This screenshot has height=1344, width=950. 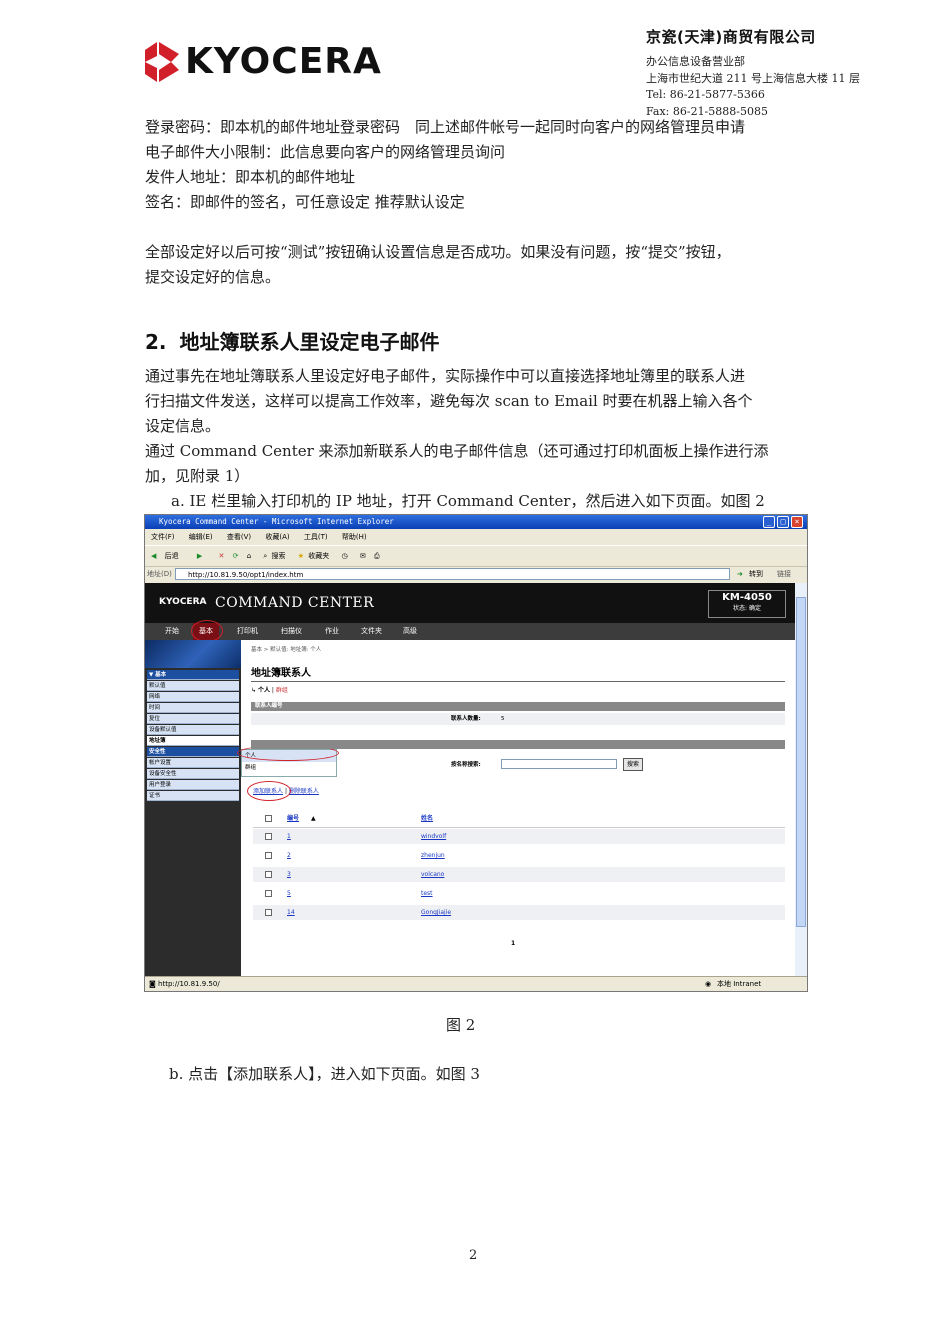 I want to click on address-input: http://10.81.9.50/opt1/index.htm, so click(x=452, y=574).